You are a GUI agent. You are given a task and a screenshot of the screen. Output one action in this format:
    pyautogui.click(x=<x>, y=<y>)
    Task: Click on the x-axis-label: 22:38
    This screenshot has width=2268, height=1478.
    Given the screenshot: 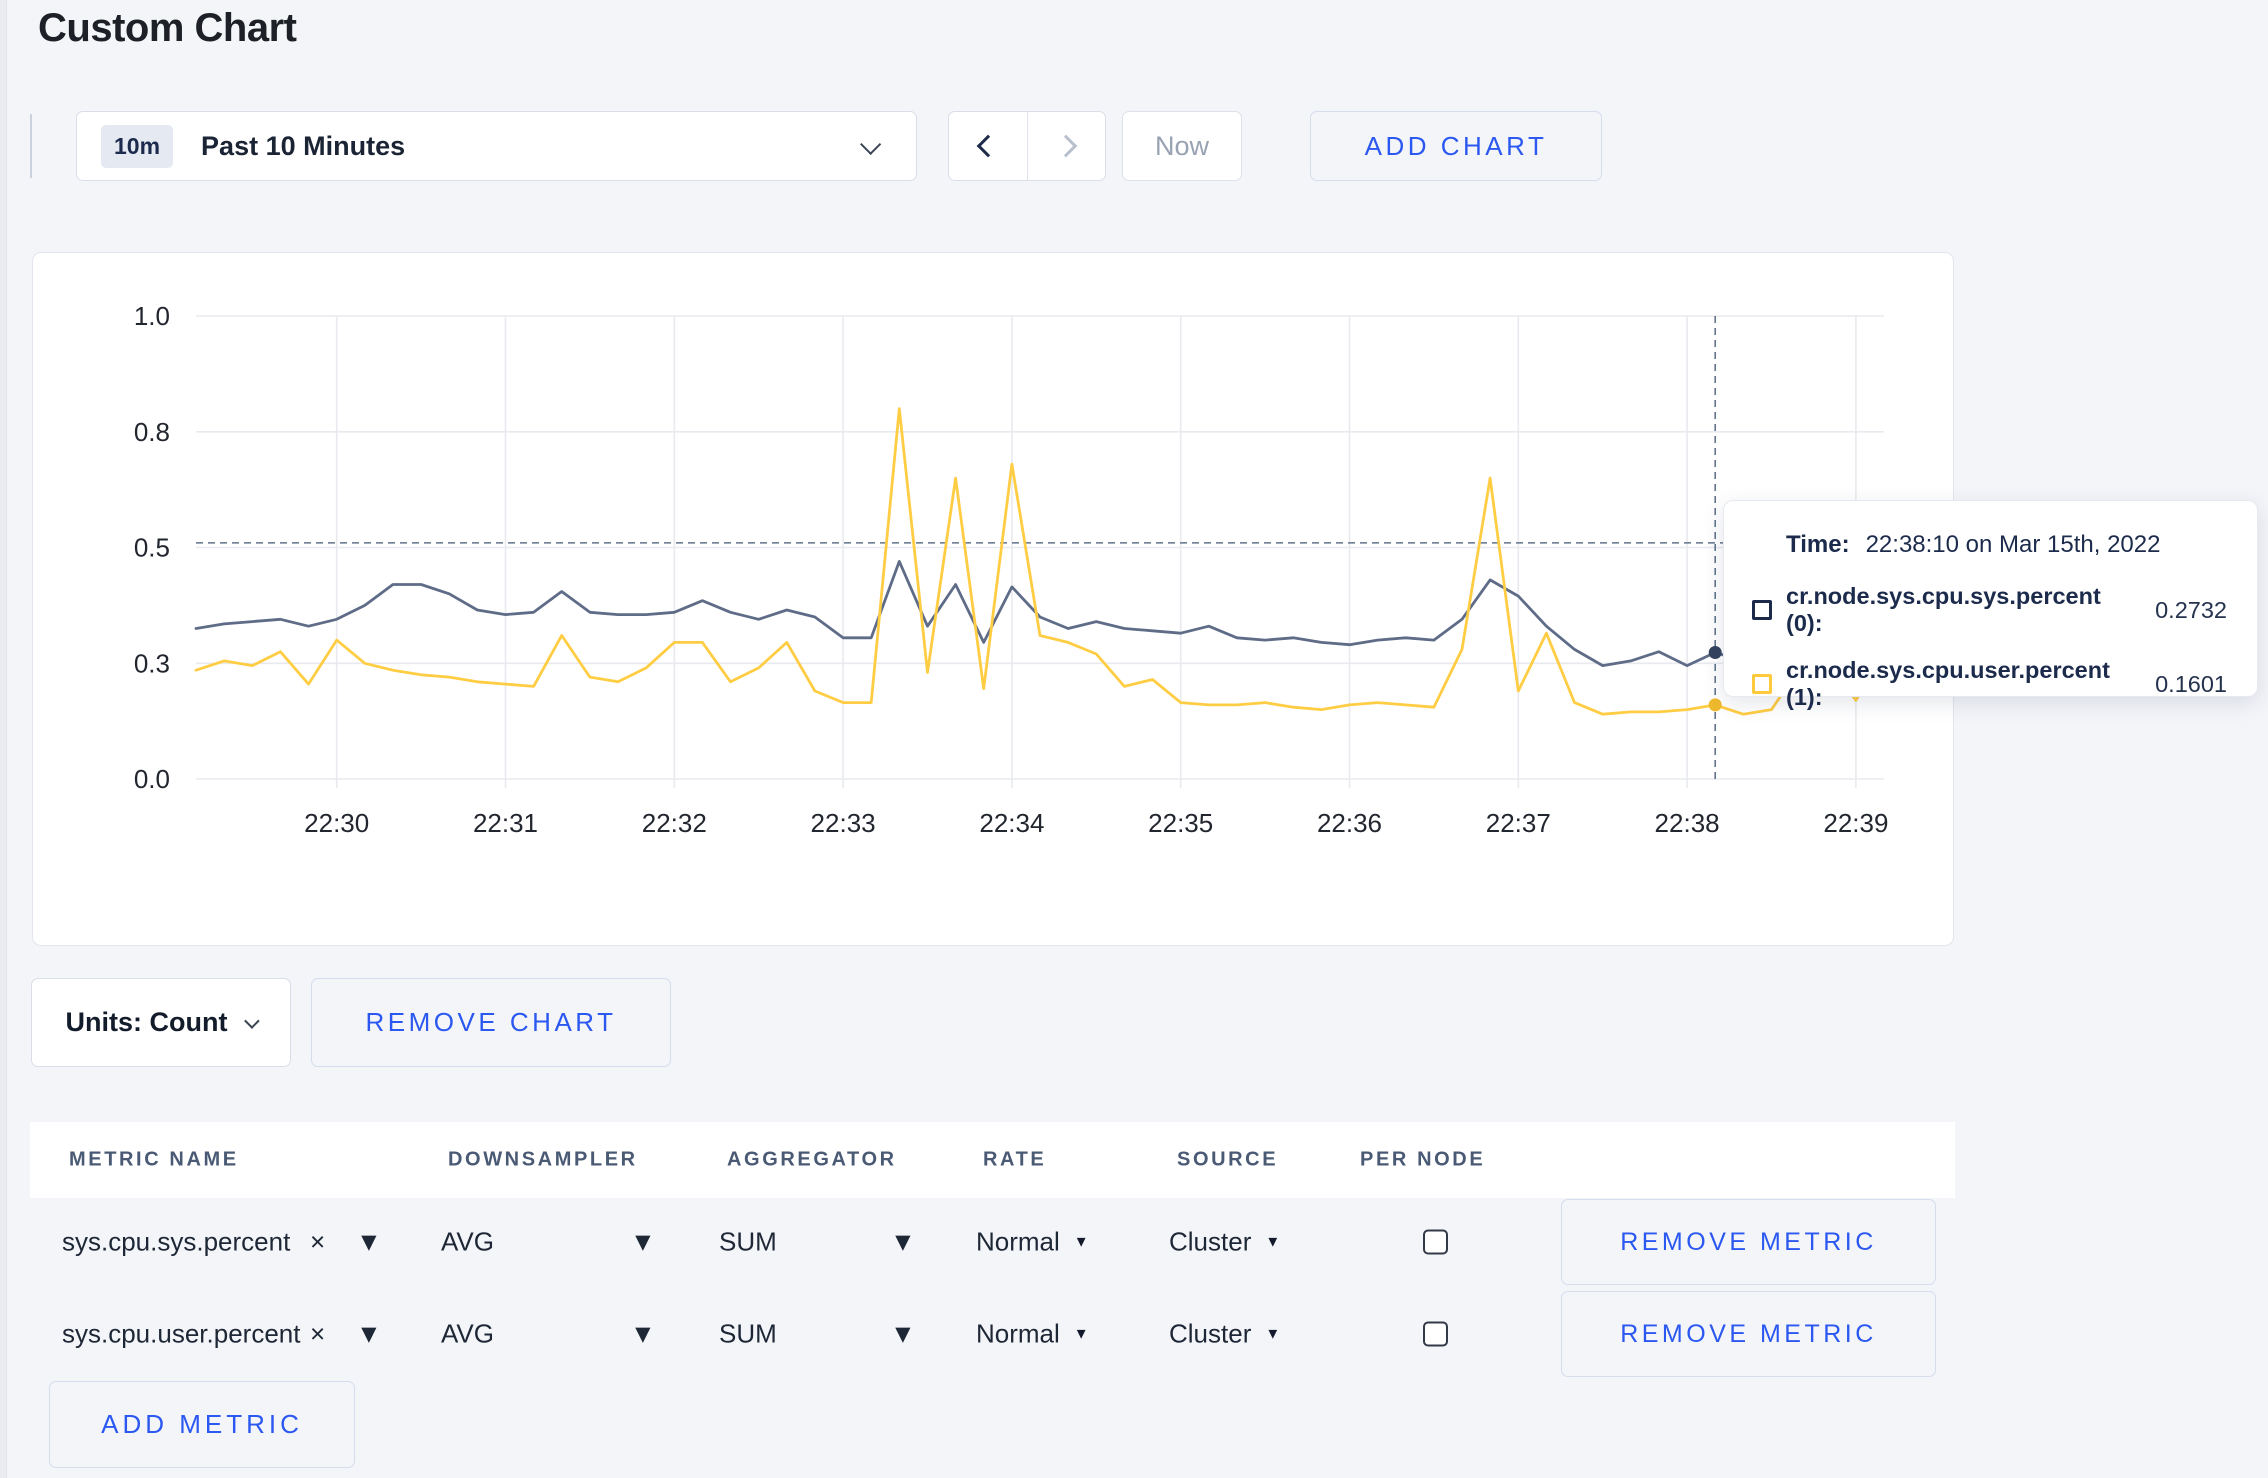 What is the action you would take?
    pyautogui.click(x=1687, y=823)
    